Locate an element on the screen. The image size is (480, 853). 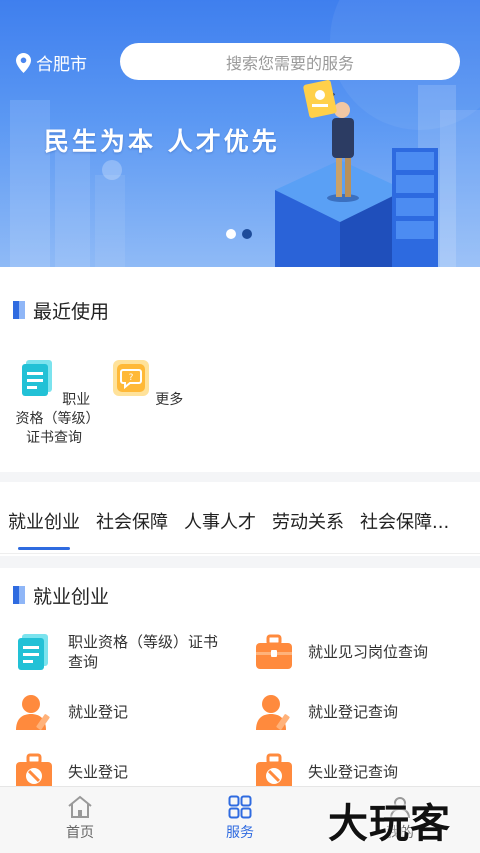
service-internship-query: 就业见习岗位查询 is located at coordinates (367, 652).